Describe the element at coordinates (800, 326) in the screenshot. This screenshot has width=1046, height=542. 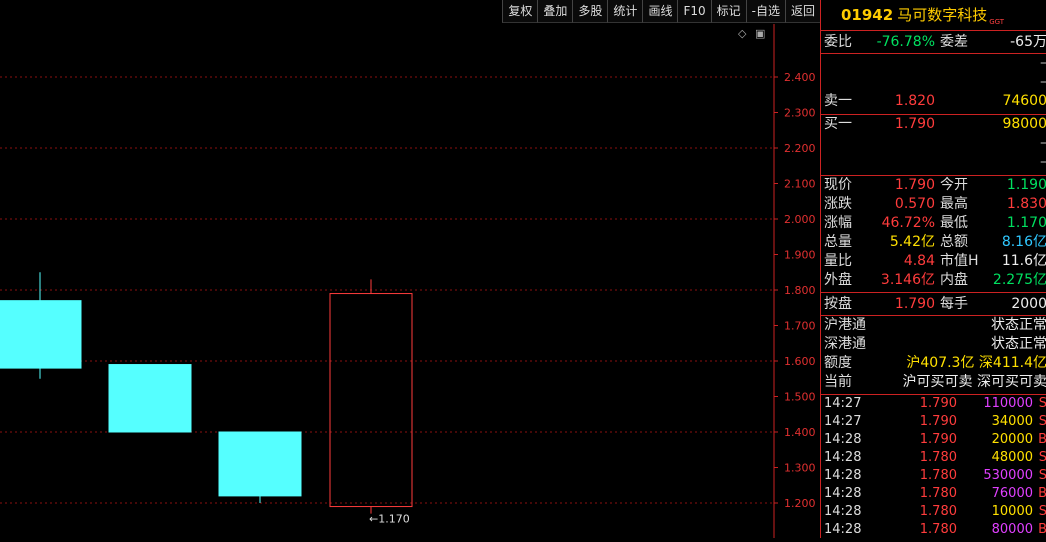
I see `y-tick-label: 1.700` at that location.